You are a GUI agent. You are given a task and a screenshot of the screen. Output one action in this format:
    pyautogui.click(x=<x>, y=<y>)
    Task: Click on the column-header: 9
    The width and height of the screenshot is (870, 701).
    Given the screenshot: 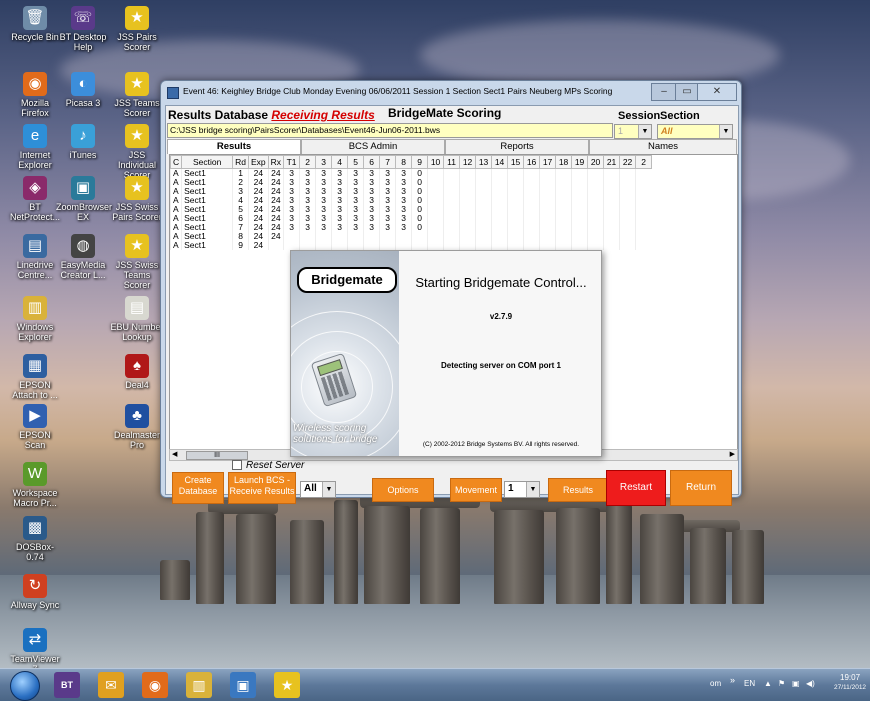 What is the action you would take?
    pyautogui.click(x=420, y=162)
    